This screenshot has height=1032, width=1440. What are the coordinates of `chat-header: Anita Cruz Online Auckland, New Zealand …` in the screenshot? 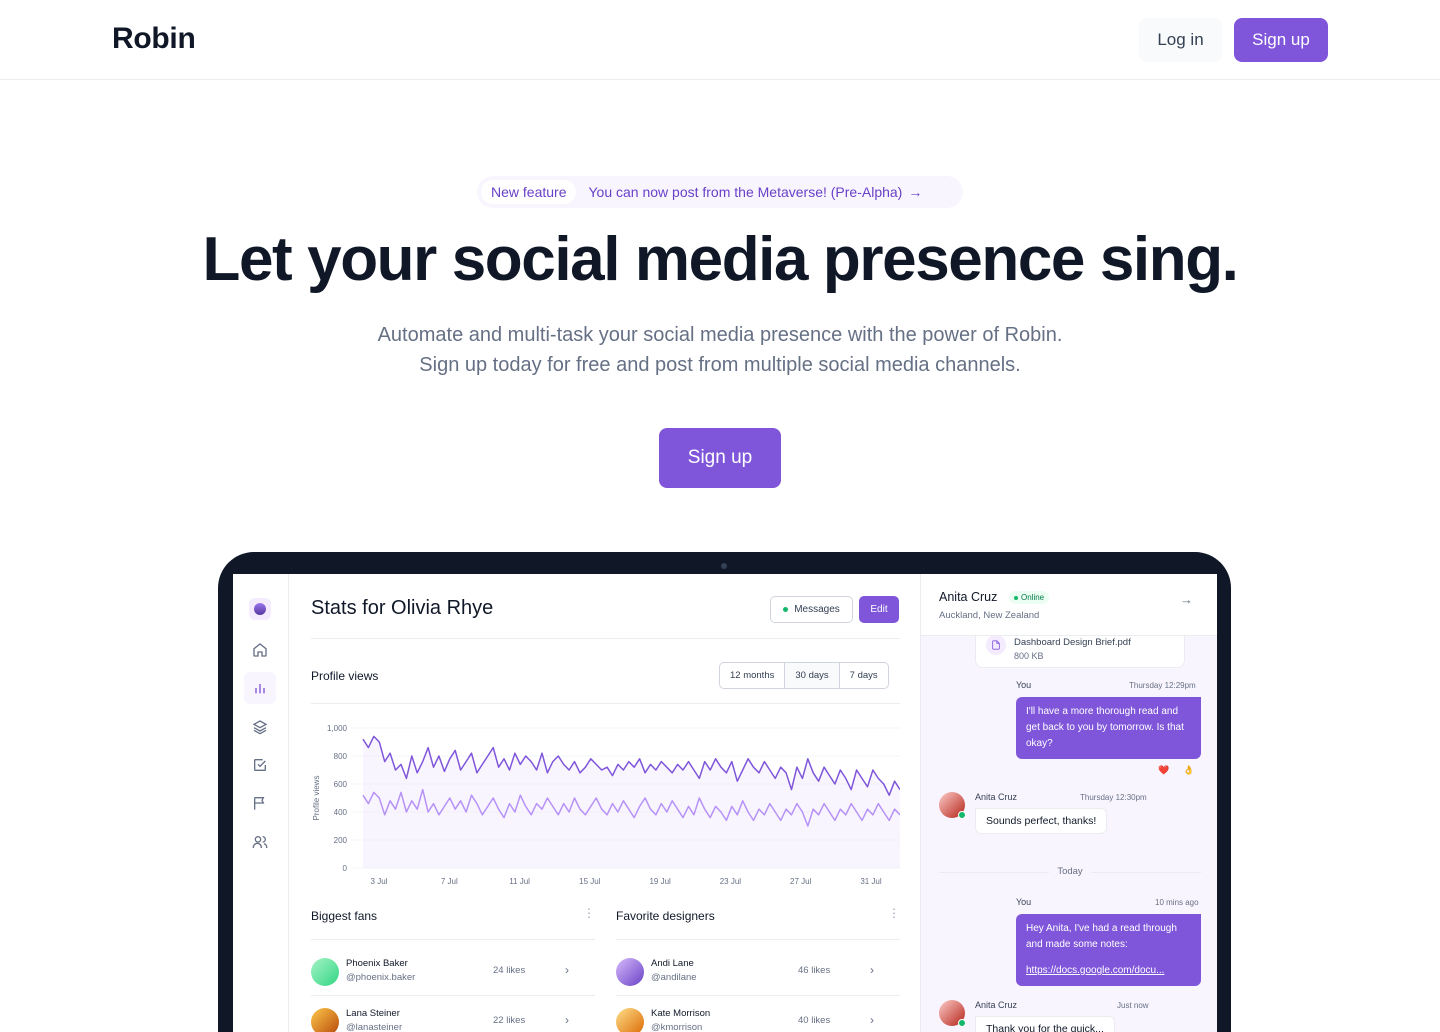 It's located at (1069, 605).